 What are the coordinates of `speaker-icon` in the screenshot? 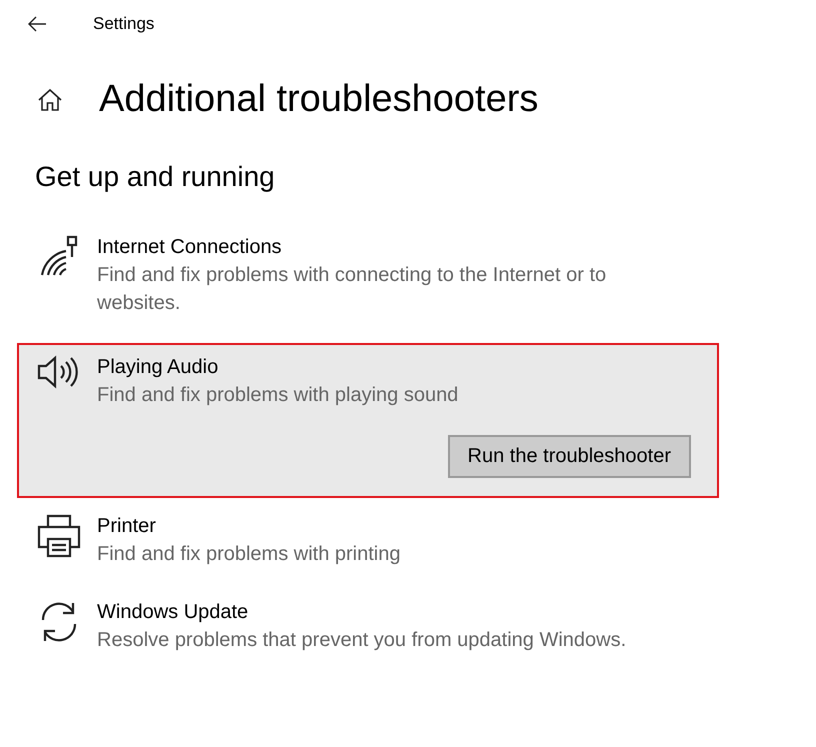 It's located at (59, 372).